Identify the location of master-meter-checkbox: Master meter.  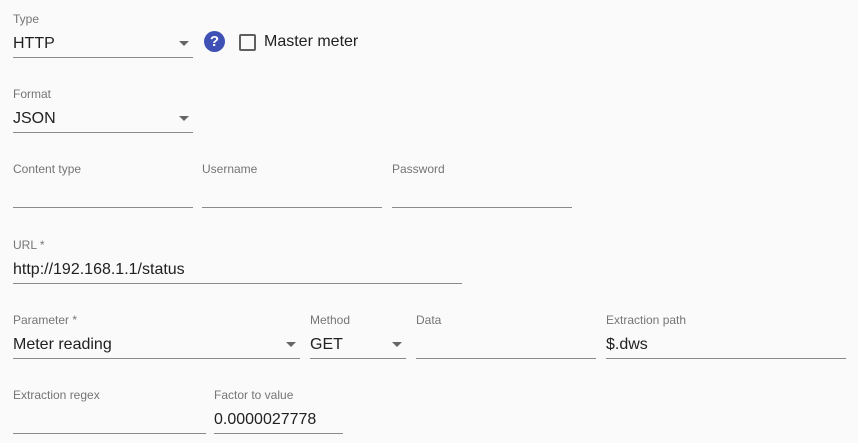
(298, 42).